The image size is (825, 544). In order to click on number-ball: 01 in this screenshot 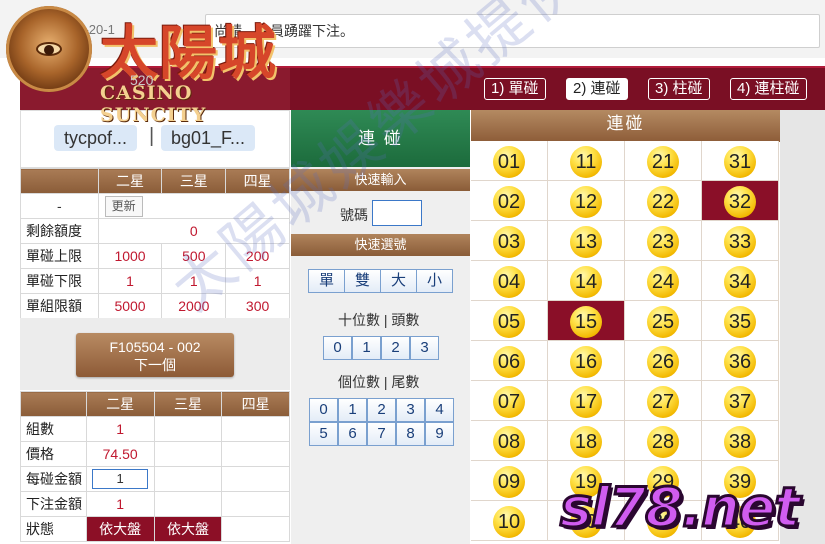, I will do `click(509, 162)`.